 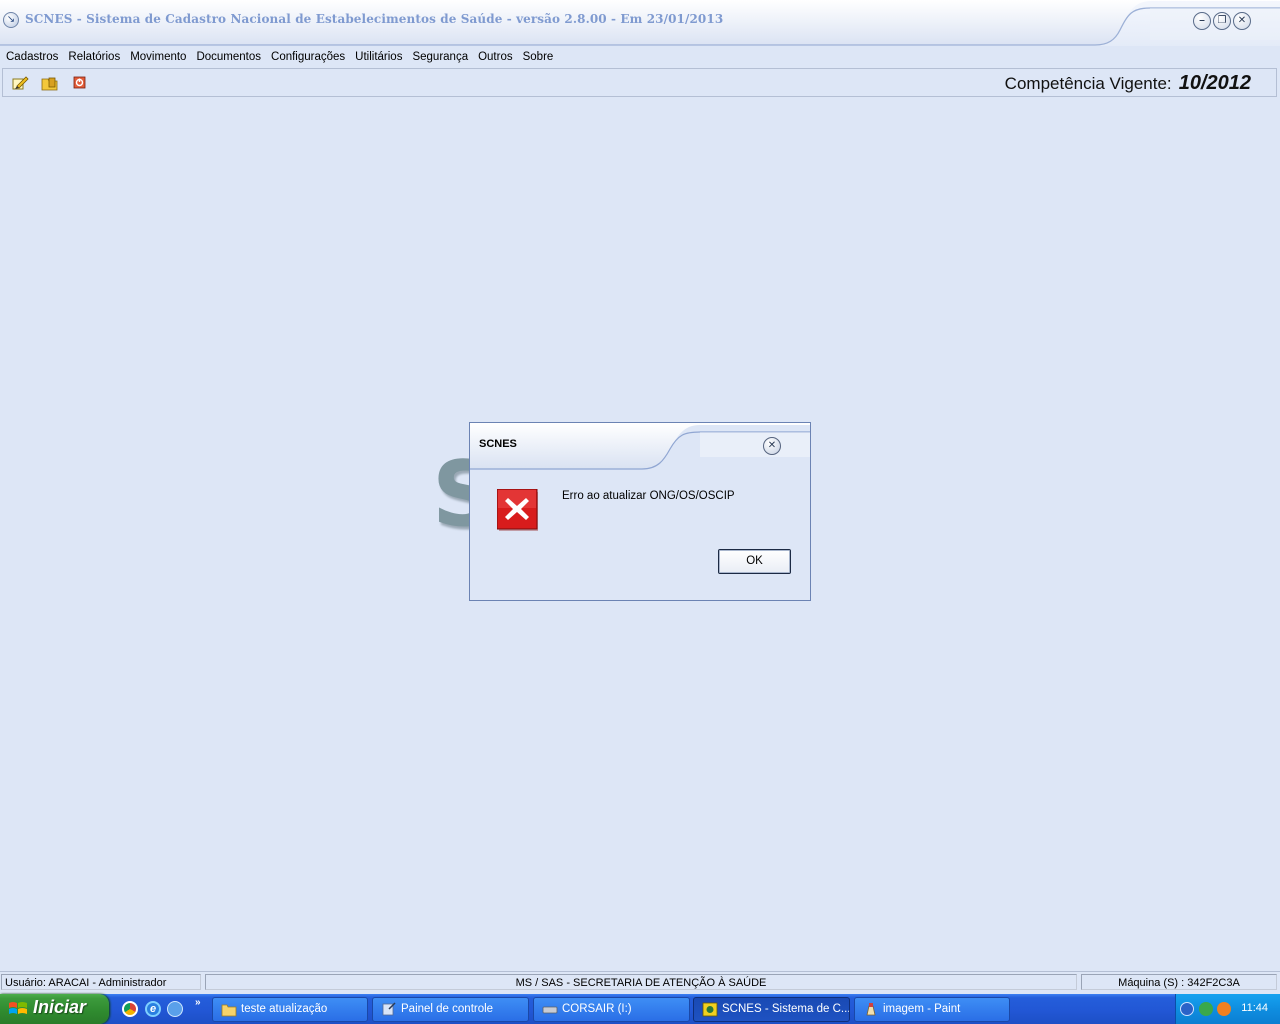 What do you see at coordinates (1202, 21) in the screenshot?
I see `minimize-button: –` at bounding box center [1202, 21].